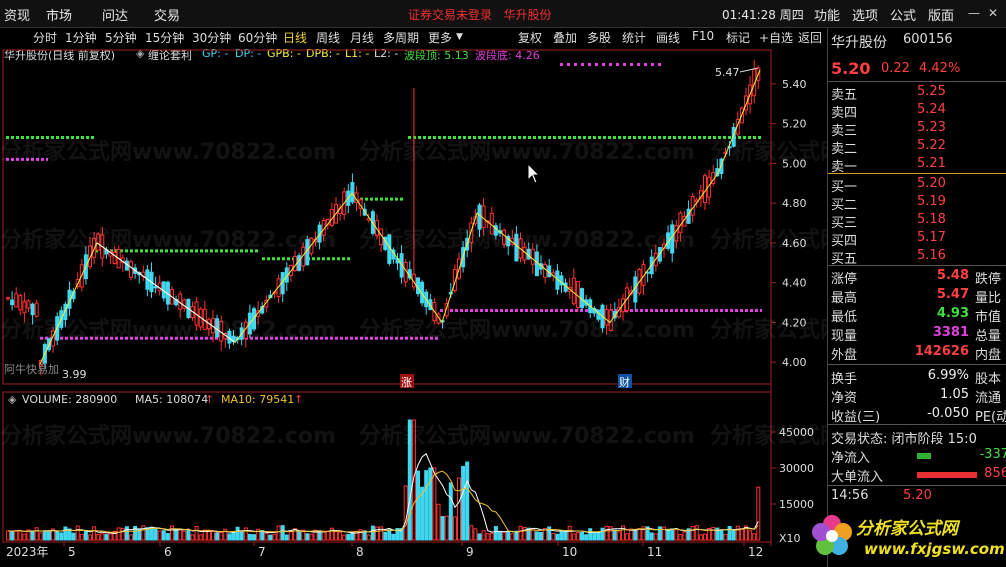 This screenshot has height=567, width=1006. I want to click on tab-more: 更多, so click(440, 37).